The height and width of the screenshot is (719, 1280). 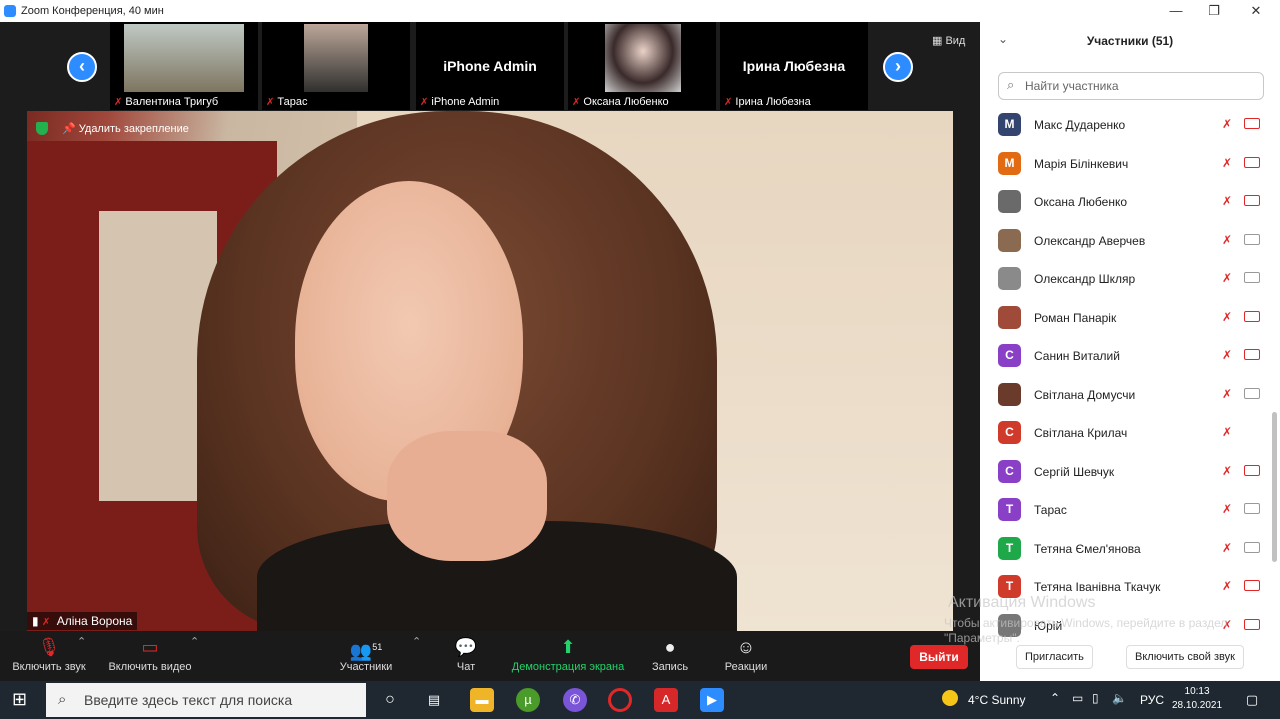 What do you see at coordinates (1077, 698) in the screenshot?
I see `network-icon: ▭` at bounding box center [1077, 698].